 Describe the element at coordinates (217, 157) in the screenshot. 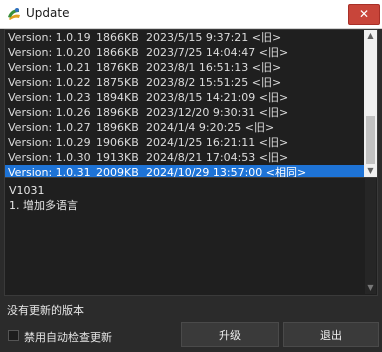

I see `version-date: 2024/8/21 17:04:53 <旧>` at that location.